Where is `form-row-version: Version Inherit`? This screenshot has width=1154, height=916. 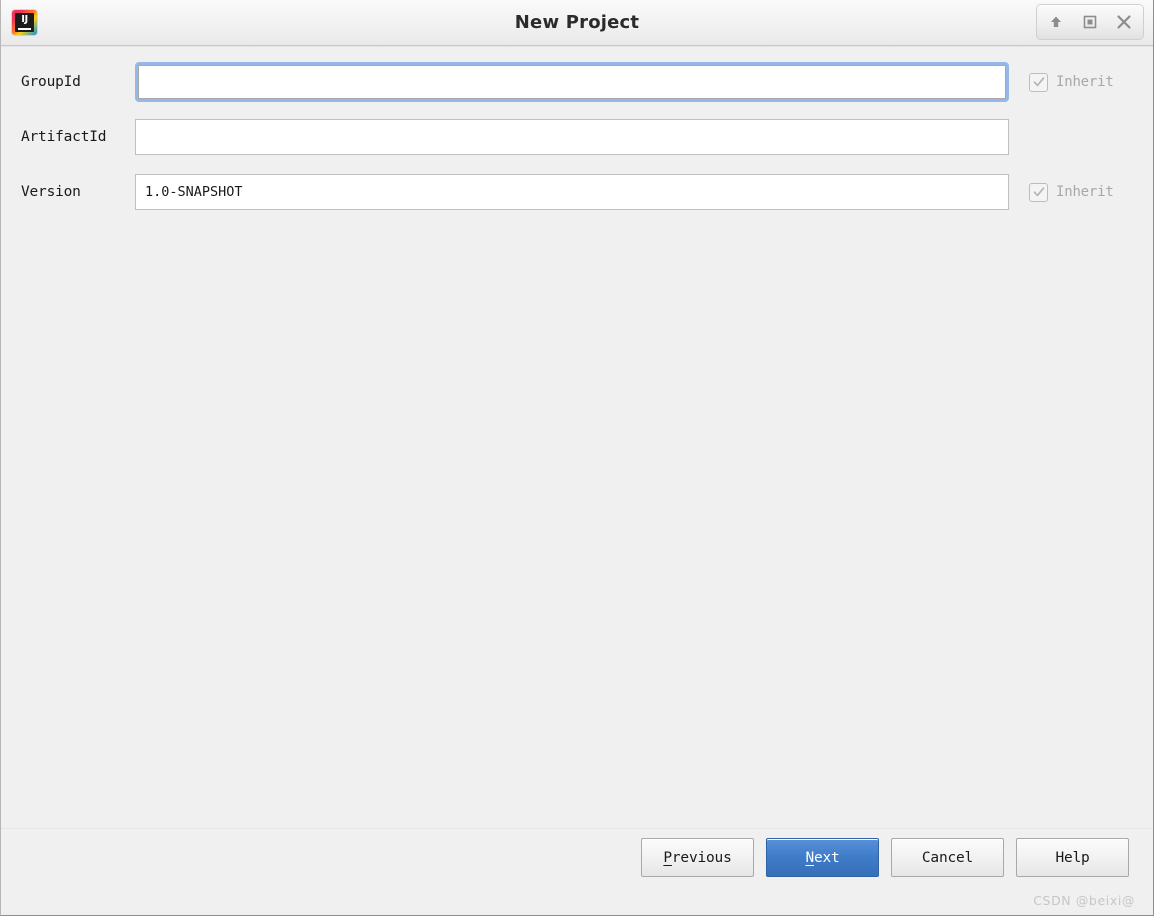
form-row-version: Version Inherit is located at coordinates (577, 192).